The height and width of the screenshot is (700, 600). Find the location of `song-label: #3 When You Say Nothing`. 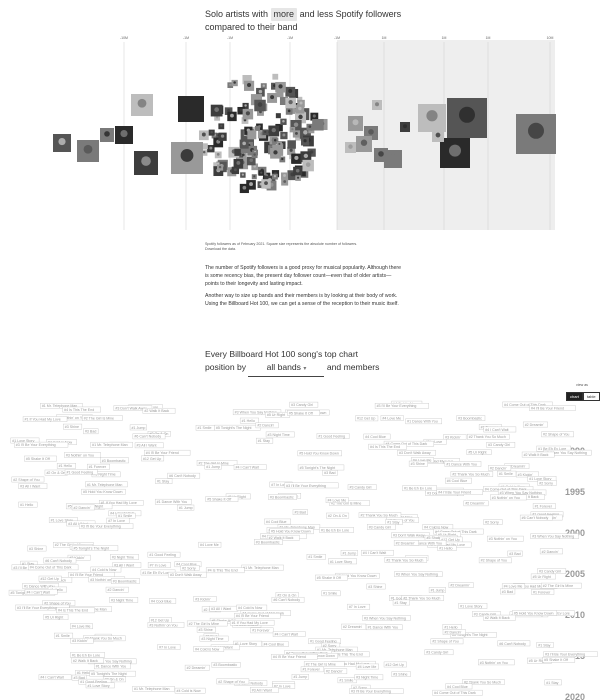

song-label: #3 When You Say Nothing is located at coordinates (418, 574).